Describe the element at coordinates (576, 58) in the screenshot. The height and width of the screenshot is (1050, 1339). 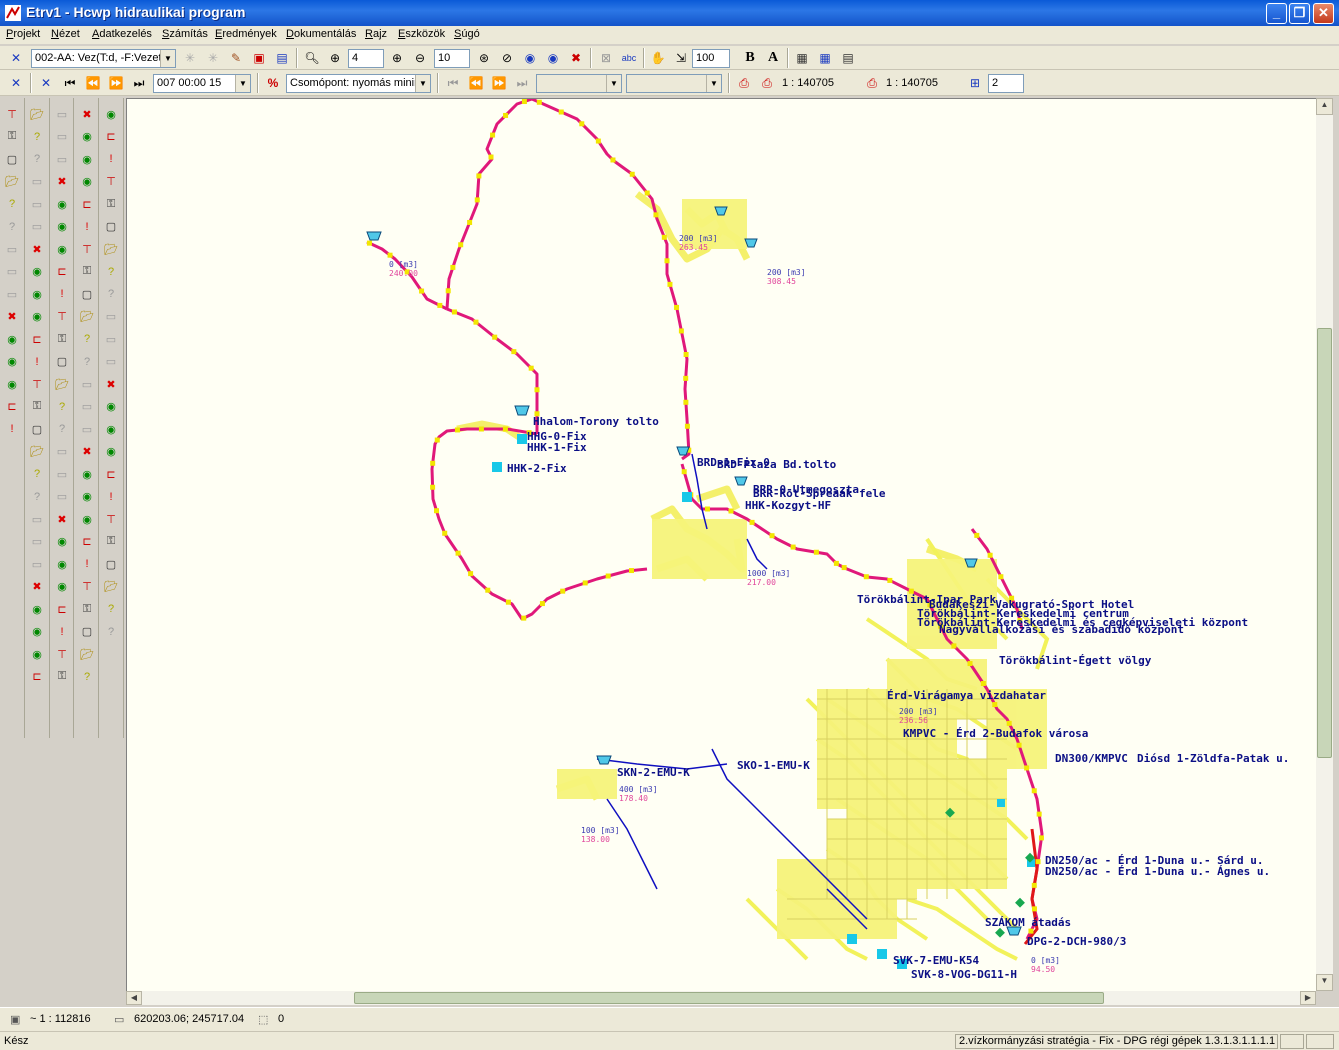
I see `find-clear-icon: ✖` at that location.